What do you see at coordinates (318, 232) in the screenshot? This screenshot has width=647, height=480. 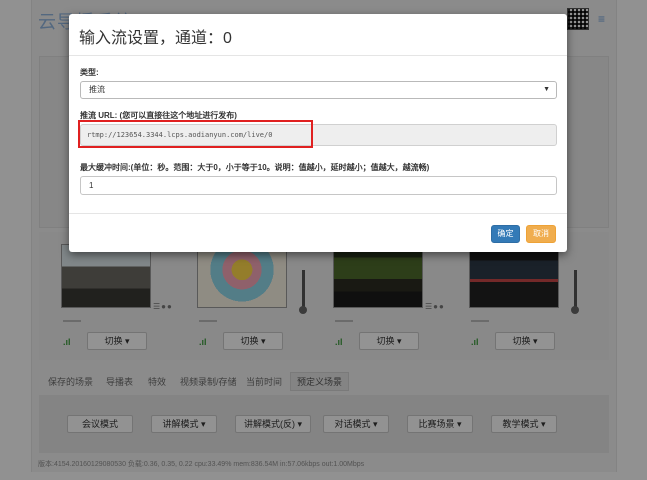 I see `dialog-footer: 确定 取消` at bounding box center [318, 232].